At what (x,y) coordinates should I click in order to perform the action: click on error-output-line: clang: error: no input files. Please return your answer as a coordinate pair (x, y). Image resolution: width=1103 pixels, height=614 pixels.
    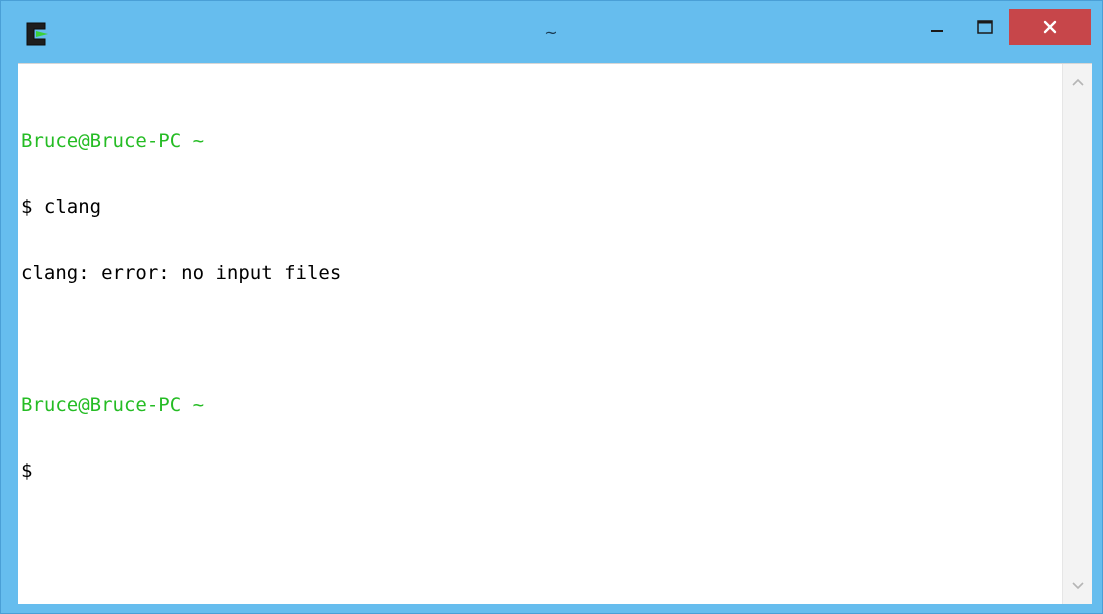
    Looking at the image, I should click on (181, 273).